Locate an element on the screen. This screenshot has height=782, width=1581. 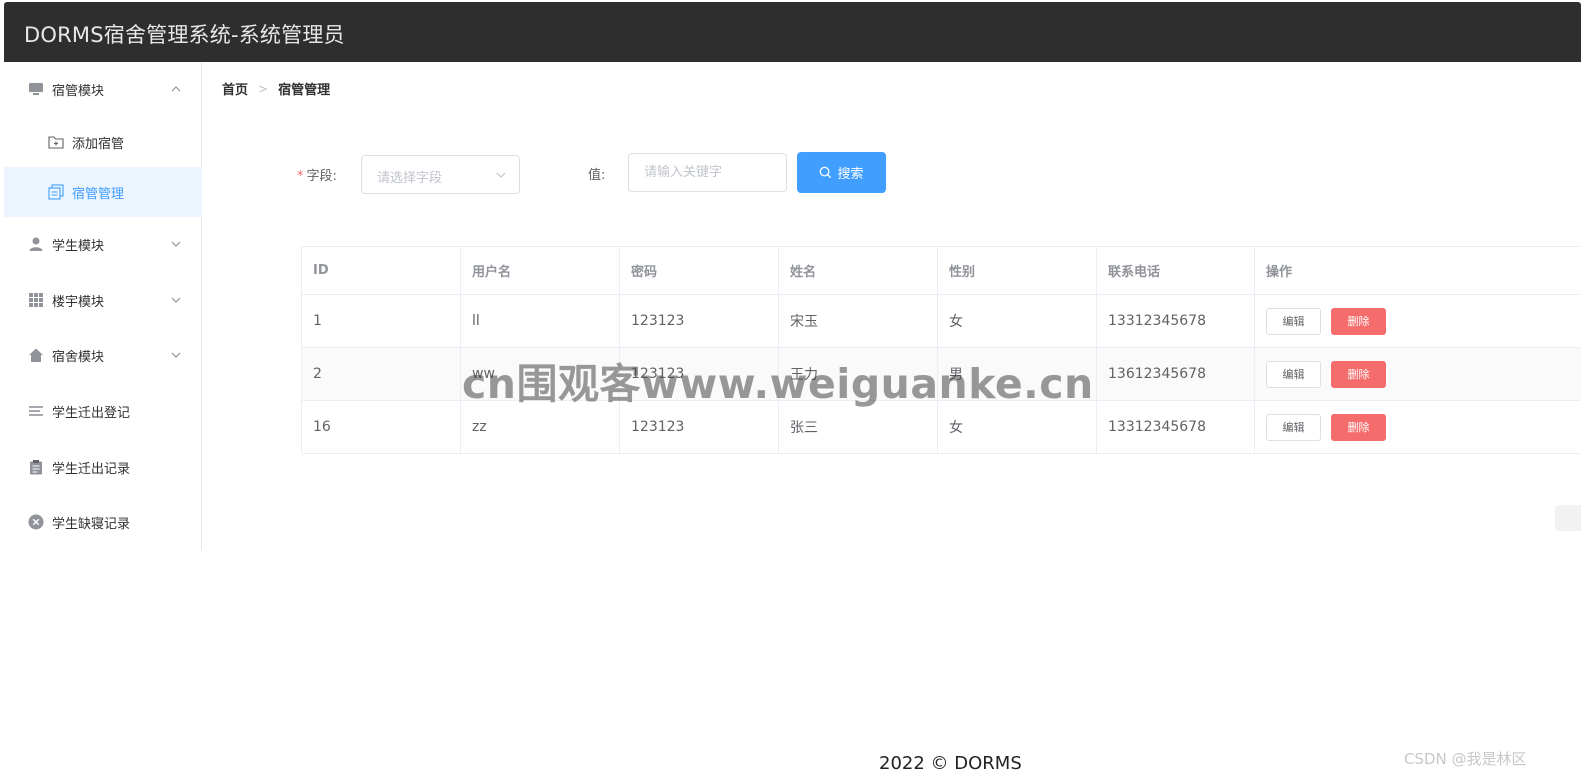
column-header-password: 密码 is located at coordinates (699, 270).